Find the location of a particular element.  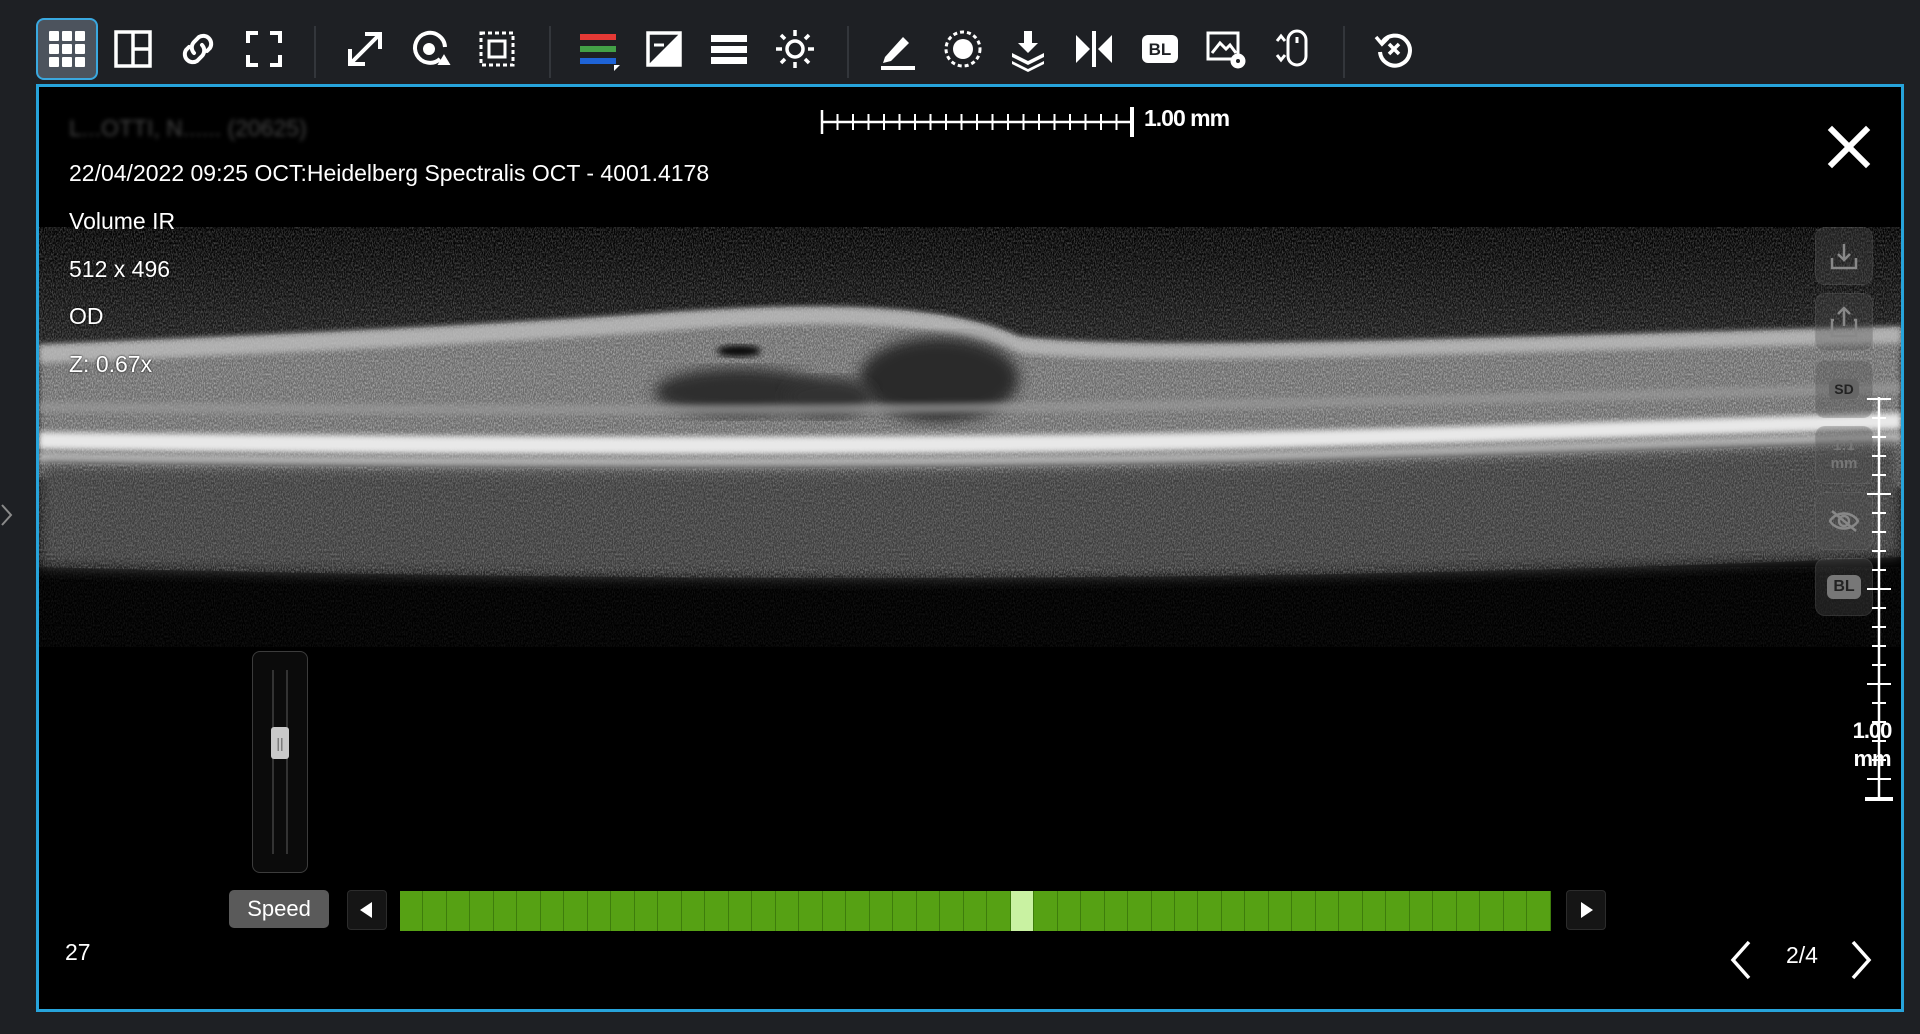

lines-button is located at coordinates (729, 49).